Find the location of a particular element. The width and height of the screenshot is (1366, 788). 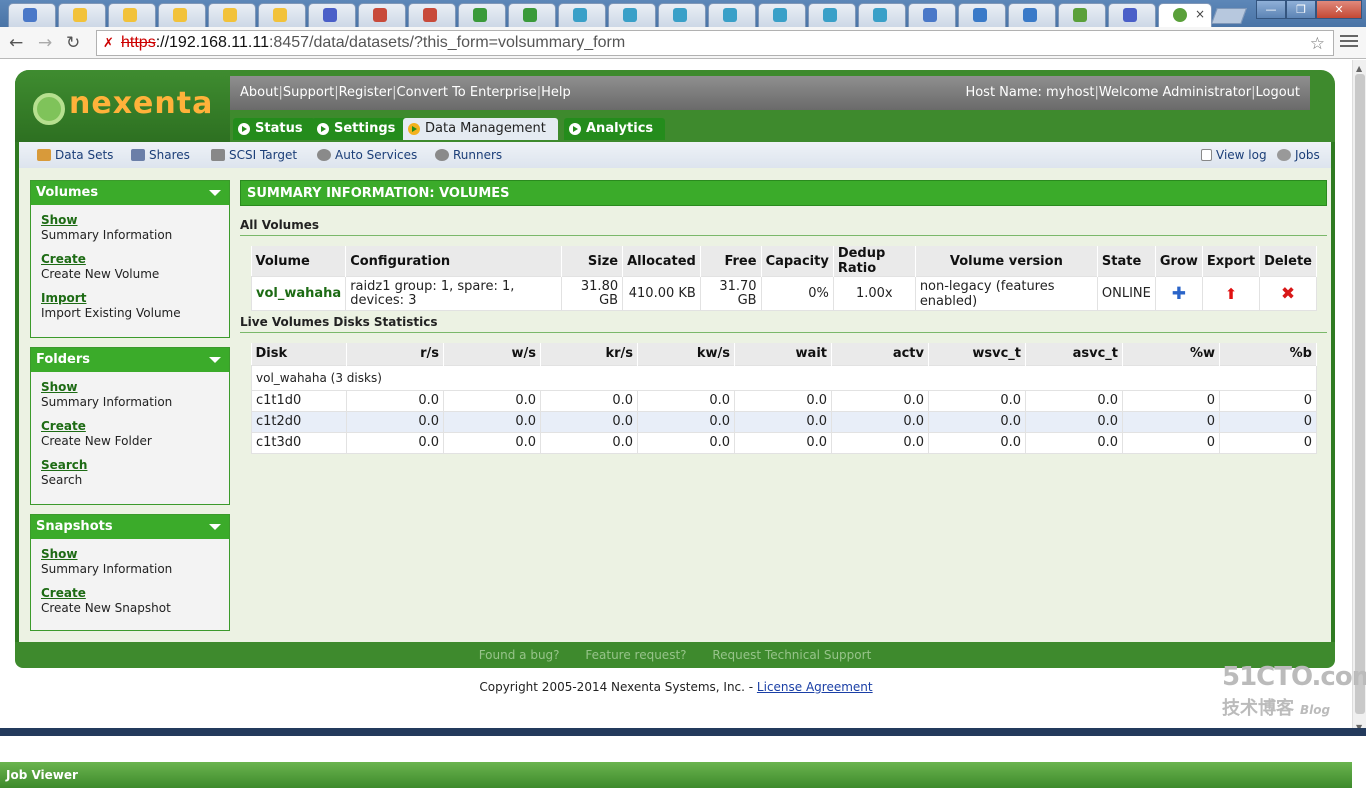

delete-x-icon: ✖ is located at coordinates (1288, 293).